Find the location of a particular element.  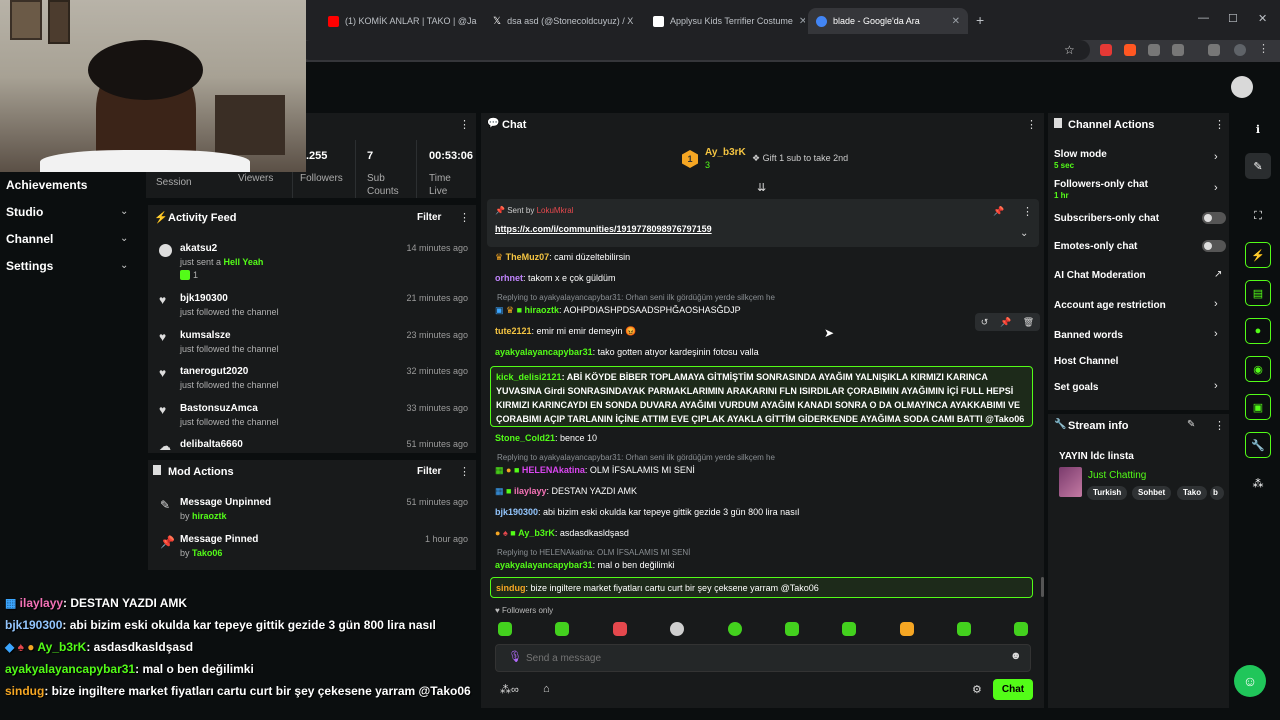

support-chat-icon: ☺ is located at coordinates (1250, 681).